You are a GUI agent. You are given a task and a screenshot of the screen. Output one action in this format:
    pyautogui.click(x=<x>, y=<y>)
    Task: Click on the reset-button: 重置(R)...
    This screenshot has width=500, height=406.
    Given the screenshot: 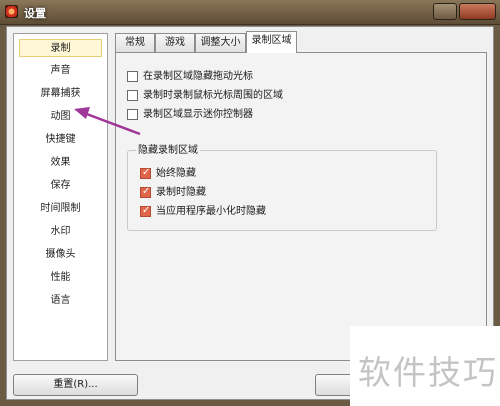 What is the action you would take?
    pyautogui.click(x=75, y=385)
    